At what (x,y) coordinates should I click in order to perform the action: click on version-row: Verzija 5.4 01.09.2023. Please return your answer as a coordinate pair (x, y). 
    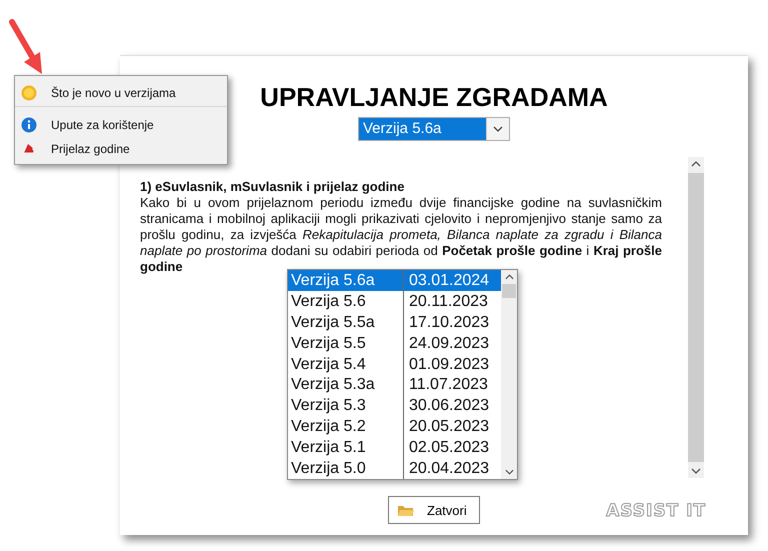
    Looking at the image, I should click on (394, 364).